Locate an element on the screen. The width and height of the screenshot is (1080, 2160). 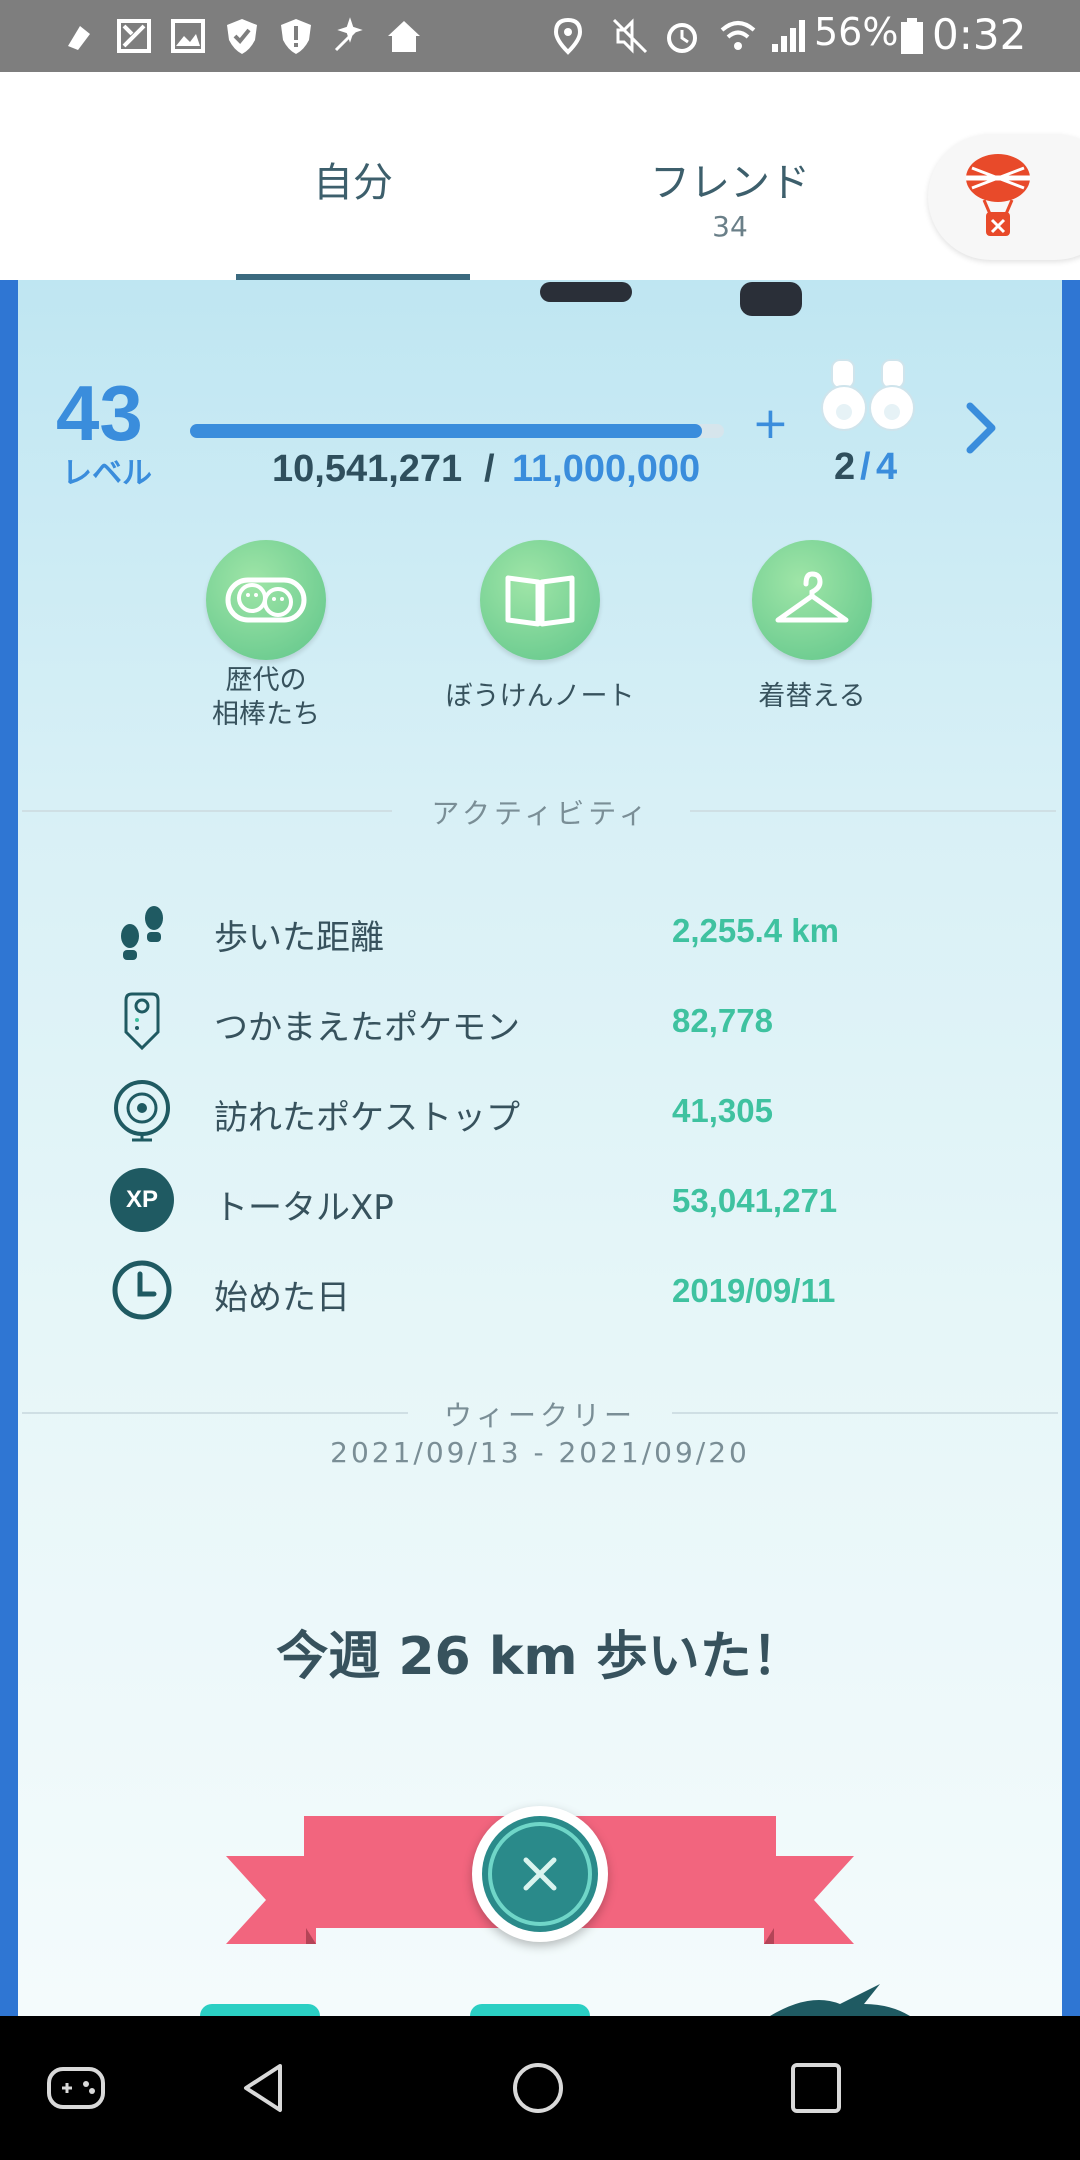
chevron-right-icon is located at coordinates (980, 428).